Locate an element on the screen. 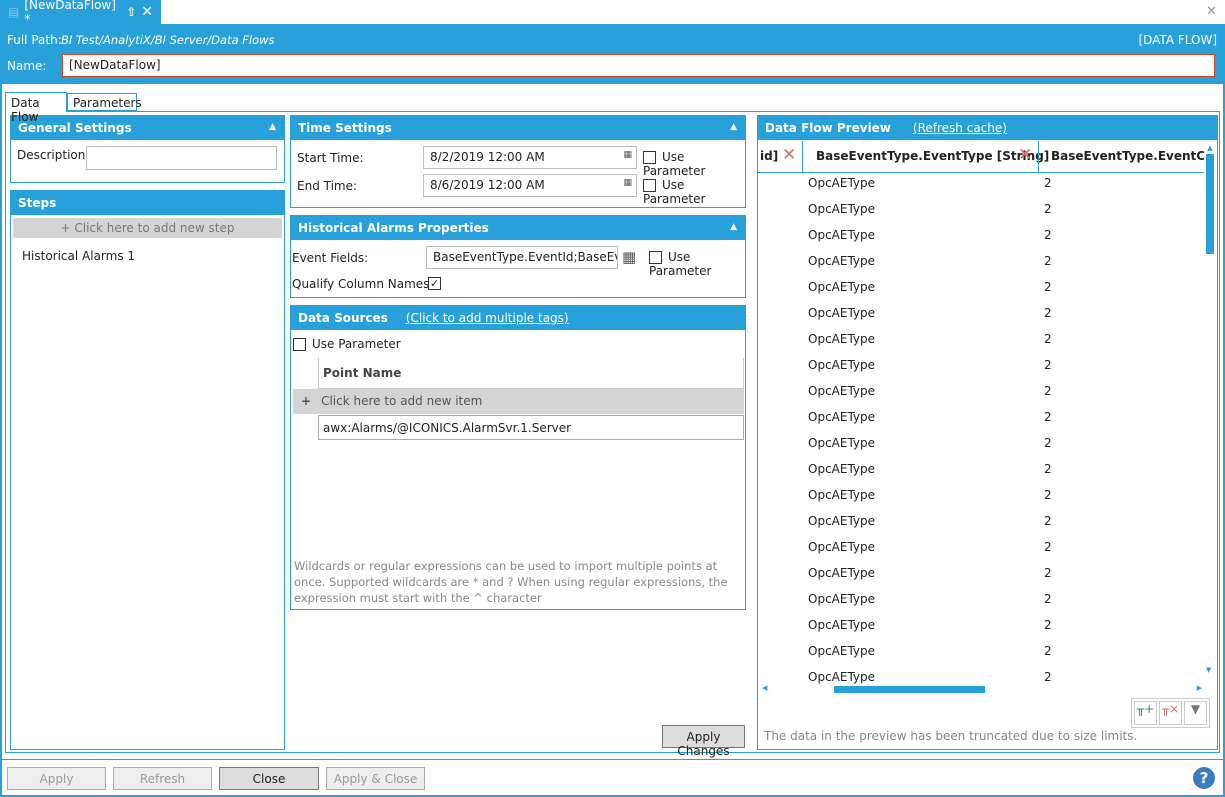 This screenshot has height=797, width=1225. event-fields-input: BaseEventType.EventId;BaseEventT is located at coordinates (522, 257).